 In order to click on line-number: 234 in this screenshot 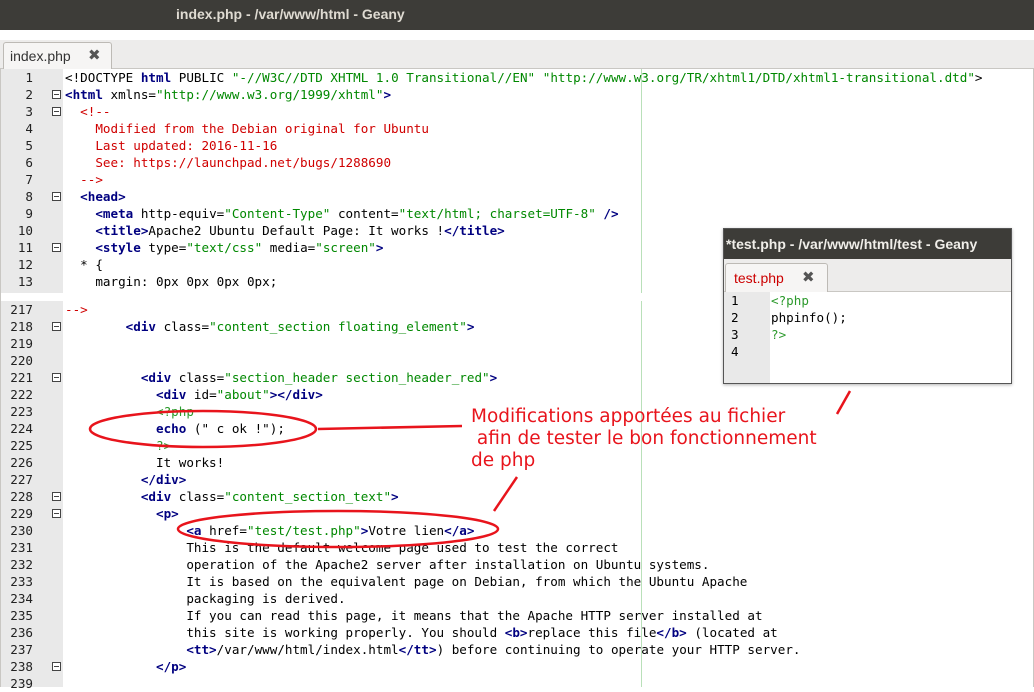, I will do `click(21, 598)`.